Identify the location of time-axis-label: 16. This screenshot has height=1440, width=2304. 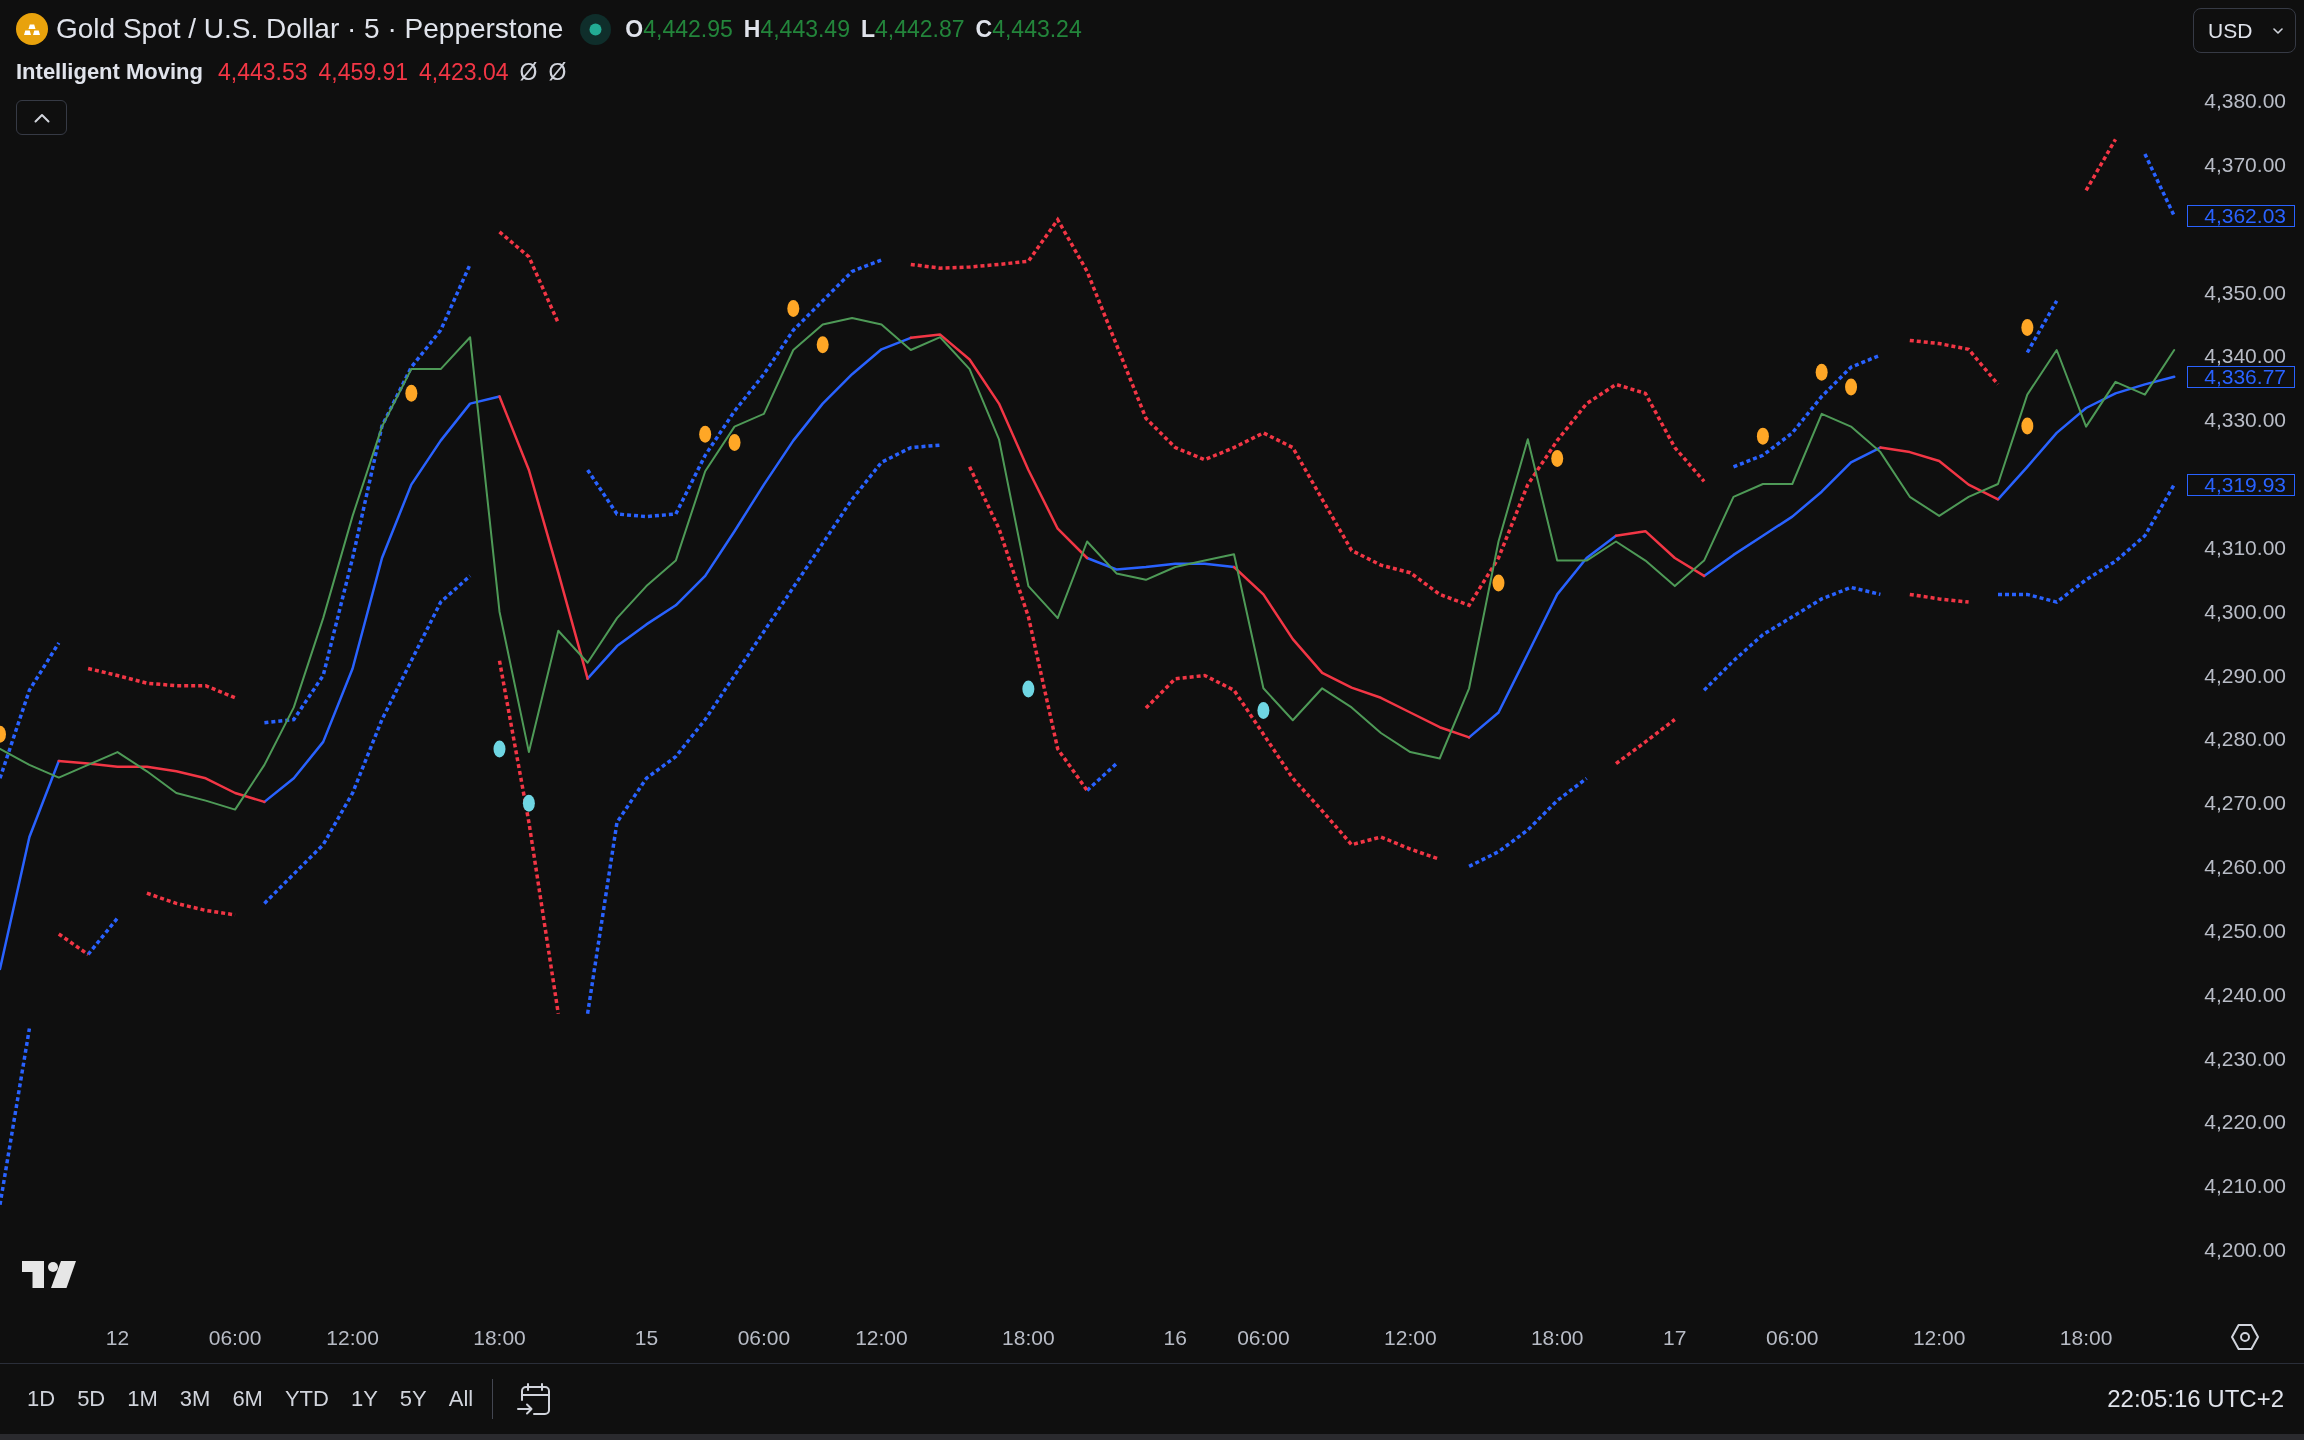
(1175, 1338).